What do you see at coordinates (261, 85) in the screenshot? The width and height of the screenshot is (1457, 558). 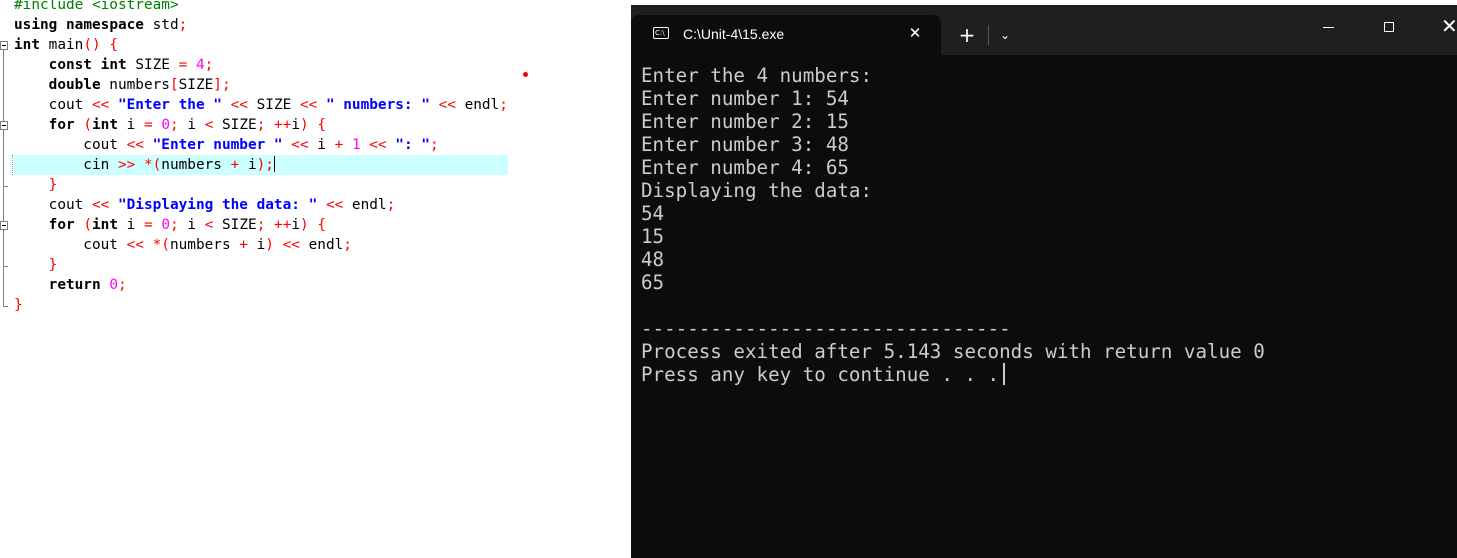 I see `code-line: double numbers[SIZE];` at bounding box center [261, 85].